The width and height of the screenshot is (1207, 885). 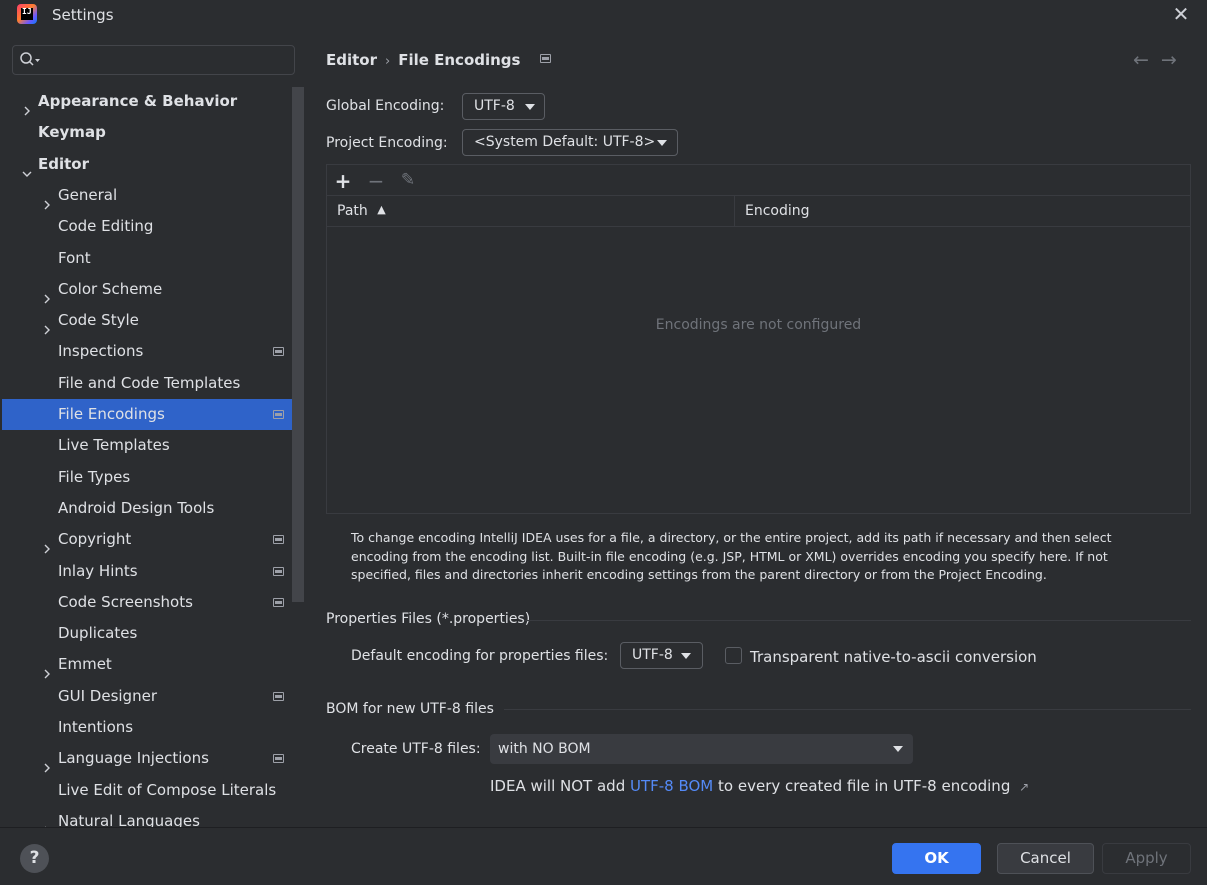 What do you see at coordinates (428, 619) in the screenshot?
I see `properties-section-title: Properties Files (*.properties)` at bounding box center [428, 619].